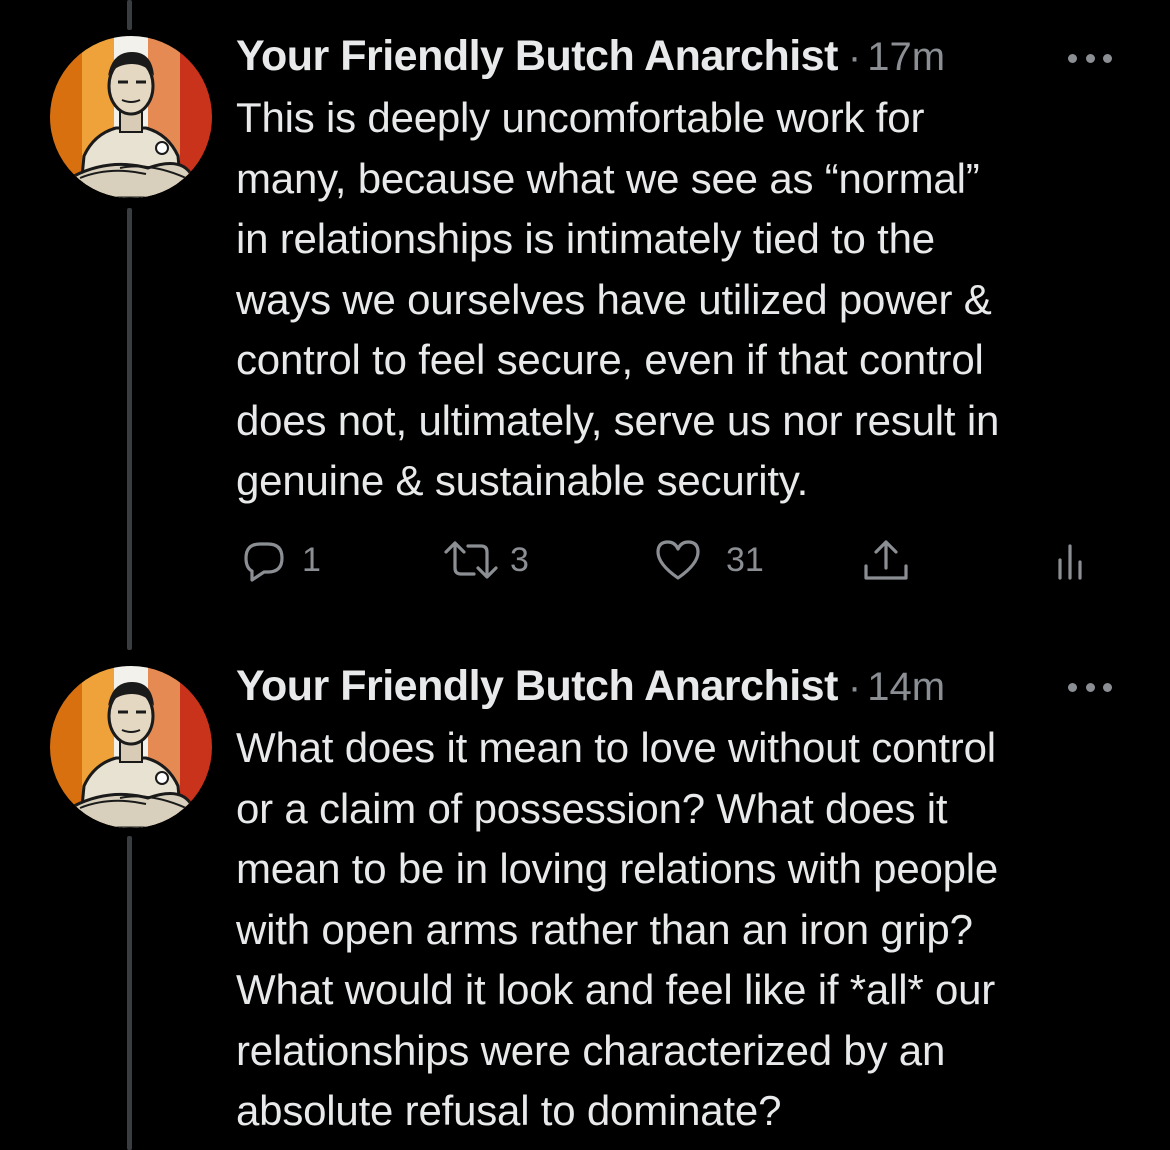 This screenshot has width=1170, height=1150. I want to click on analytics-button, so click(1072, 560).